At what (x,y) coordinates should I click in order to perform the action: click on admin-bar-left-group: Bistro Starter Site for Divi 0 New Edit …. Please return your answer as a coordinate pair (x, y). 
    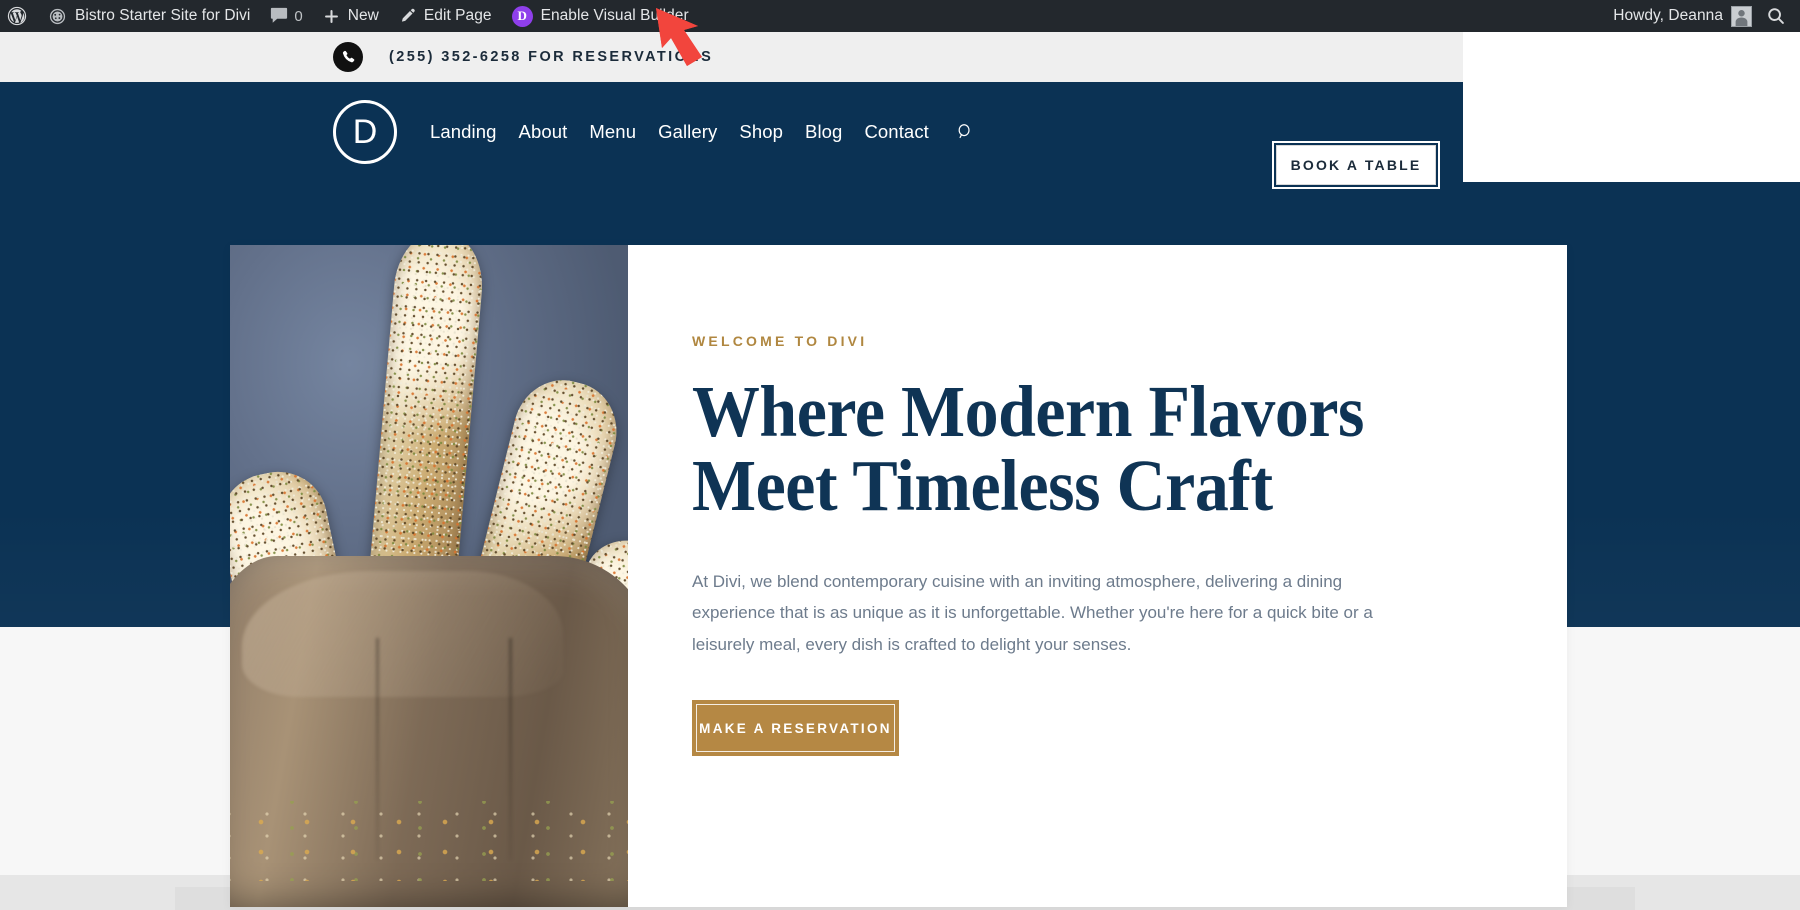
    Looking at the image, I should click on (349, 16).